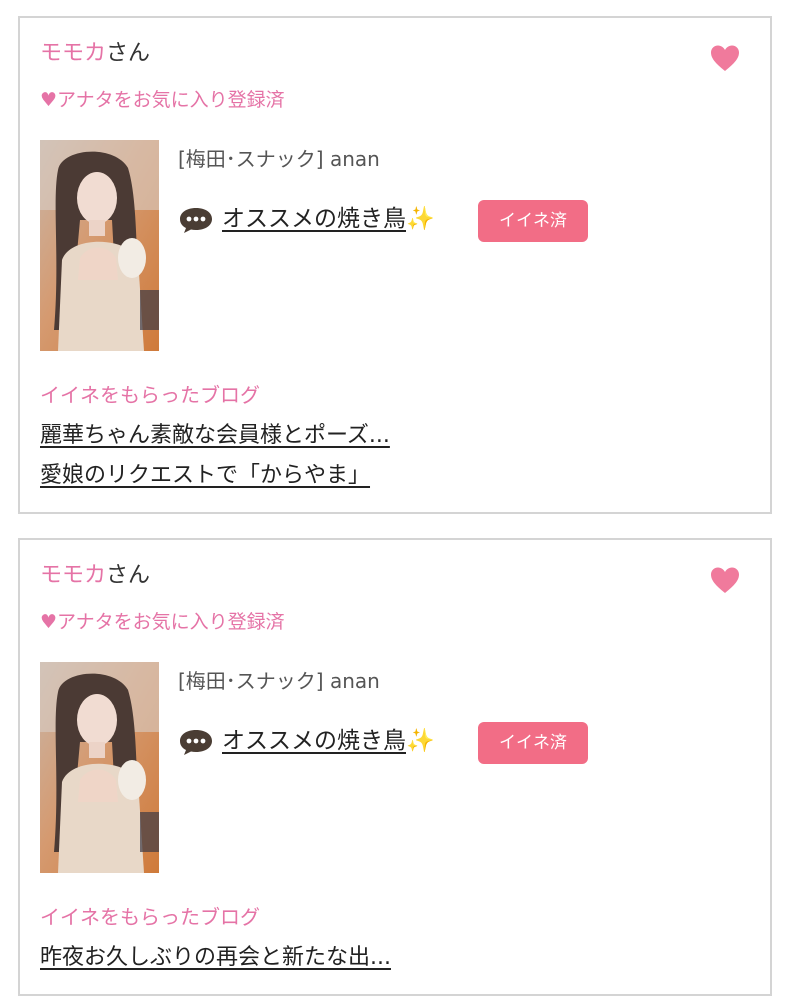 This screenshot has width=798, height=1000. I want to click on blog-link: 愛娘のリクエストで「からやま」, so click(215, 476).